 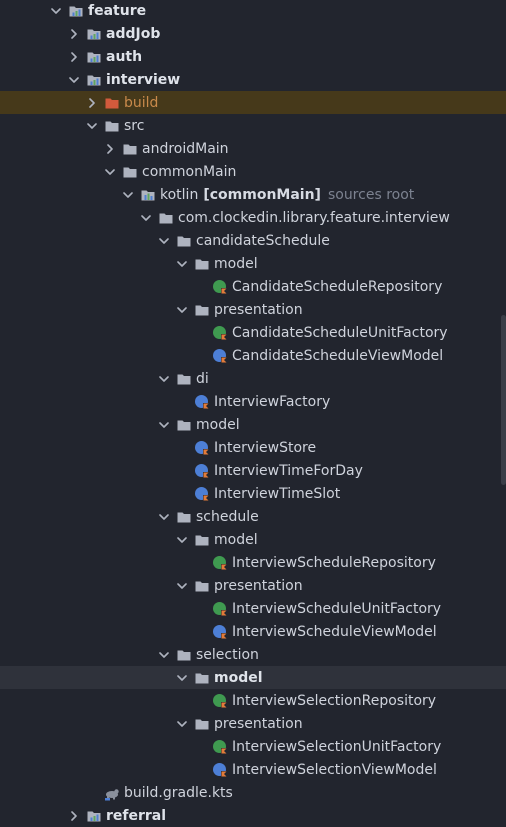 I want to click on source-root-icon, so click(x=148, y=195).